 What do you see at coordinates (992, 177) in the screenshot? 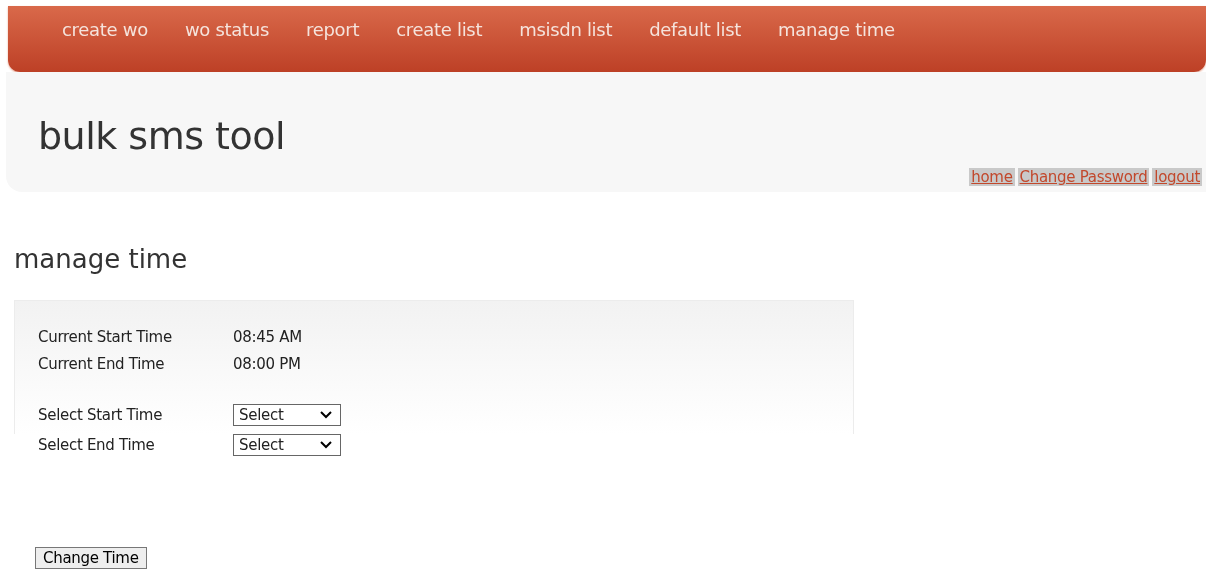
I see `header-link: home` at bounding box center [992, 177].